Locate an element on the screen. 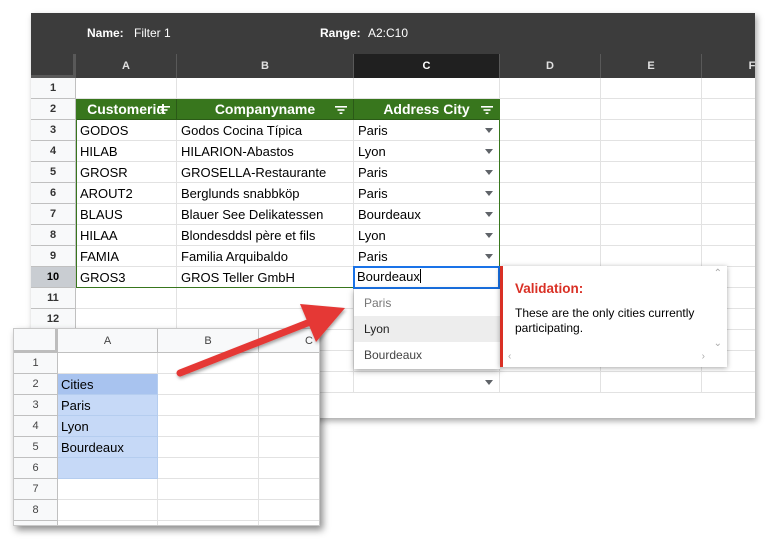 This screenshot has height=549, width=783. row-header-3: 3 is located at coordinates (36, 405).